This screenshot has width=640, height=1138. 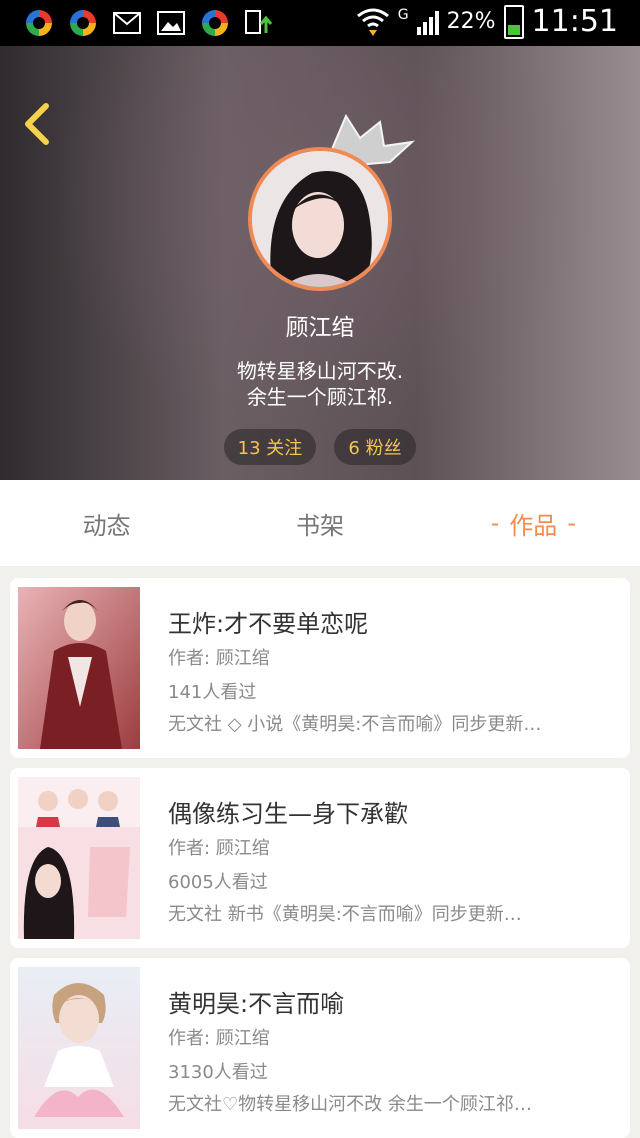 I want to click on fans-count-button: 6 粉丝, so click(x=375, y=447).